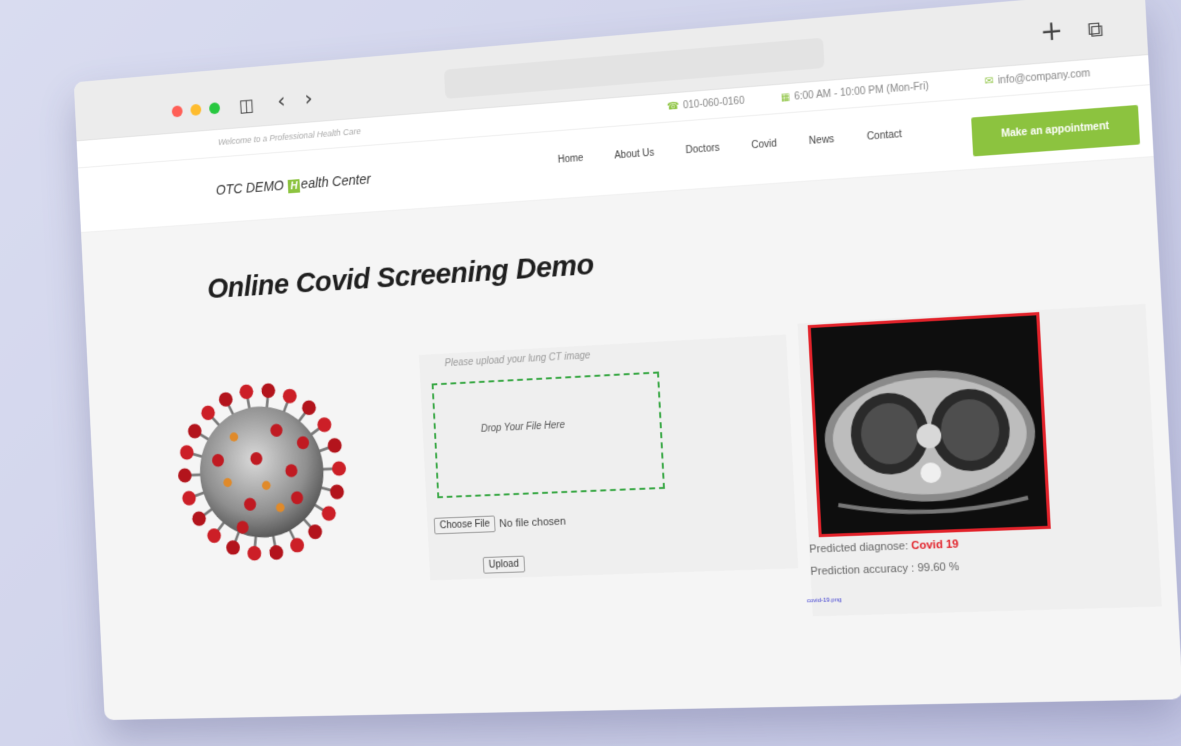 This screenshot has width=1181, height=746. What do you see at coordinates (989, 81) in the screenshot?
I see `mail-icon: ✉` at bounding box center [989, 81].